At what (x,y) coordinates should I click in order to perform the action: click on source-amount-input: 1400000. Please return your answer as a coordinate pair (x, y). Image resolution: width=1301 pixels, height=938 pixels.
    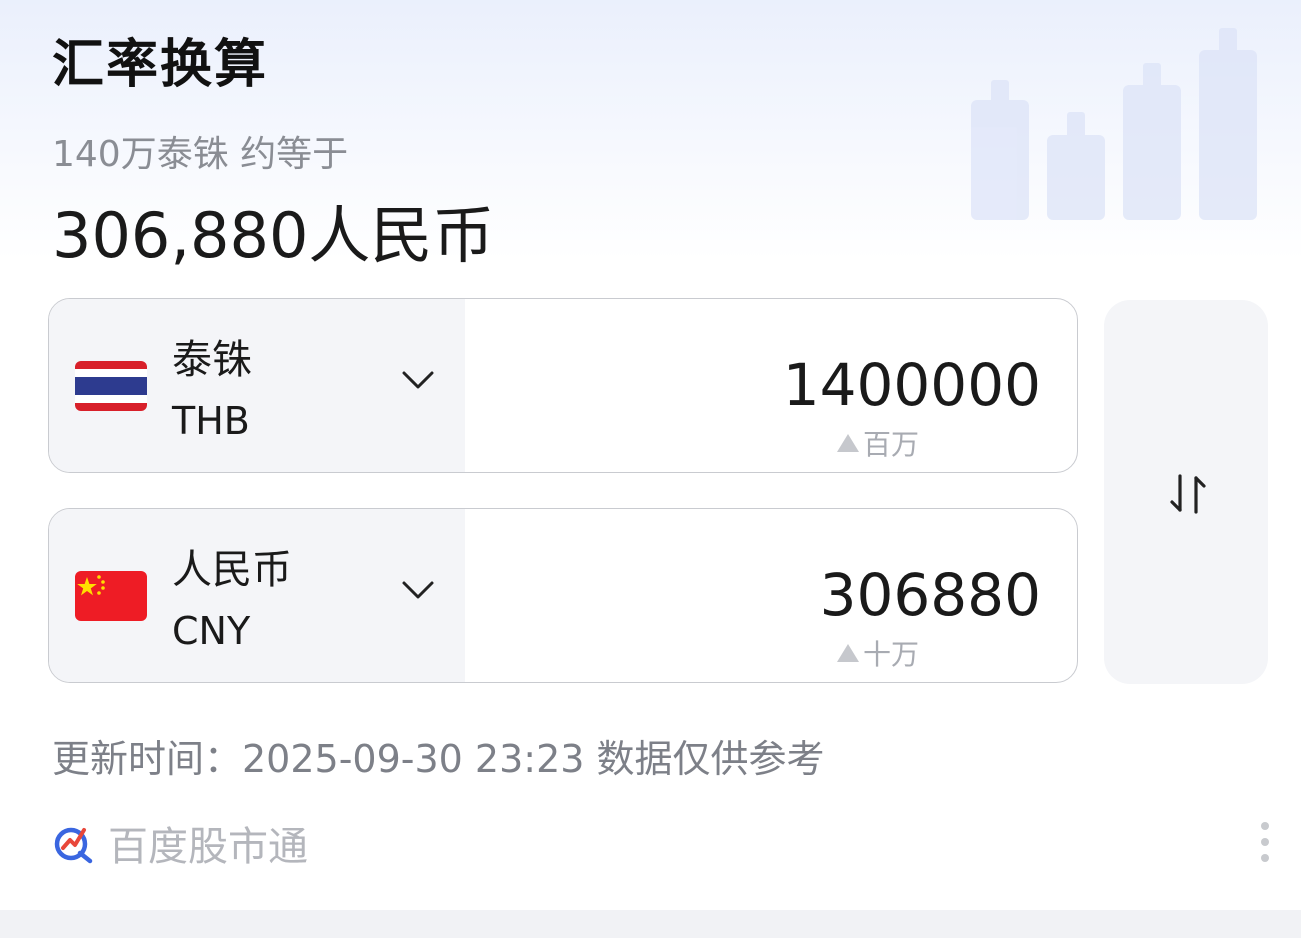
    Looking at the image, I should click on (912, 385).